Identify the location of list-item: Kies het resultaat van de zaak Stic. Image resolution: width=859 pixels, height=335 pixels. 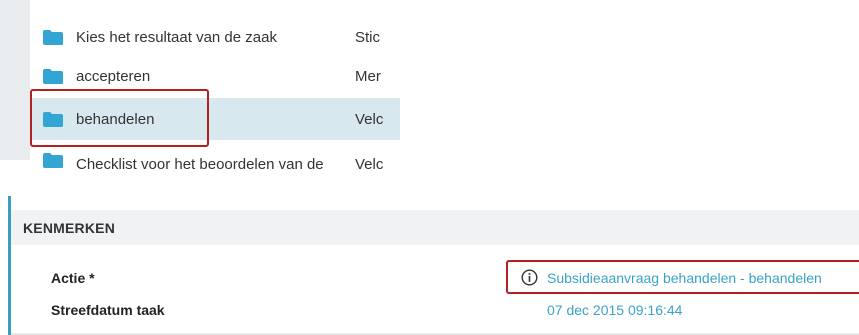
(215, 37).